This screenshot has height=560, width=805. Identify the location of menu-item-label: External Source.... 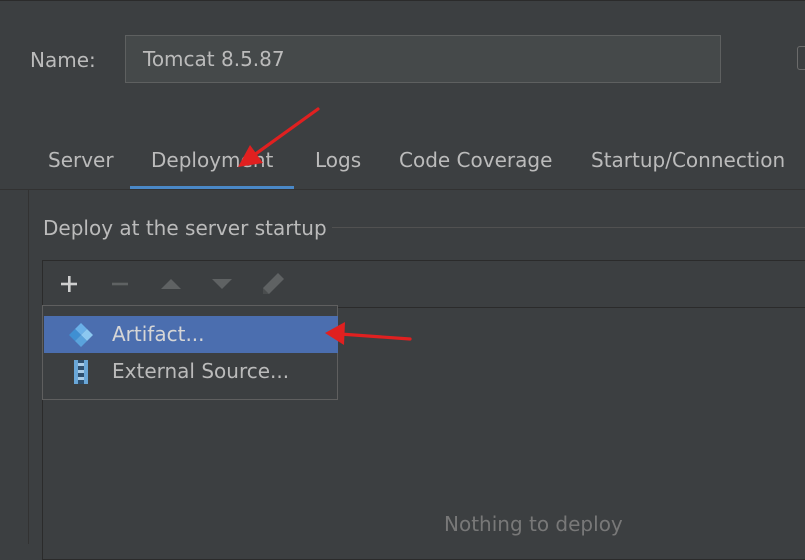
(201, 371).